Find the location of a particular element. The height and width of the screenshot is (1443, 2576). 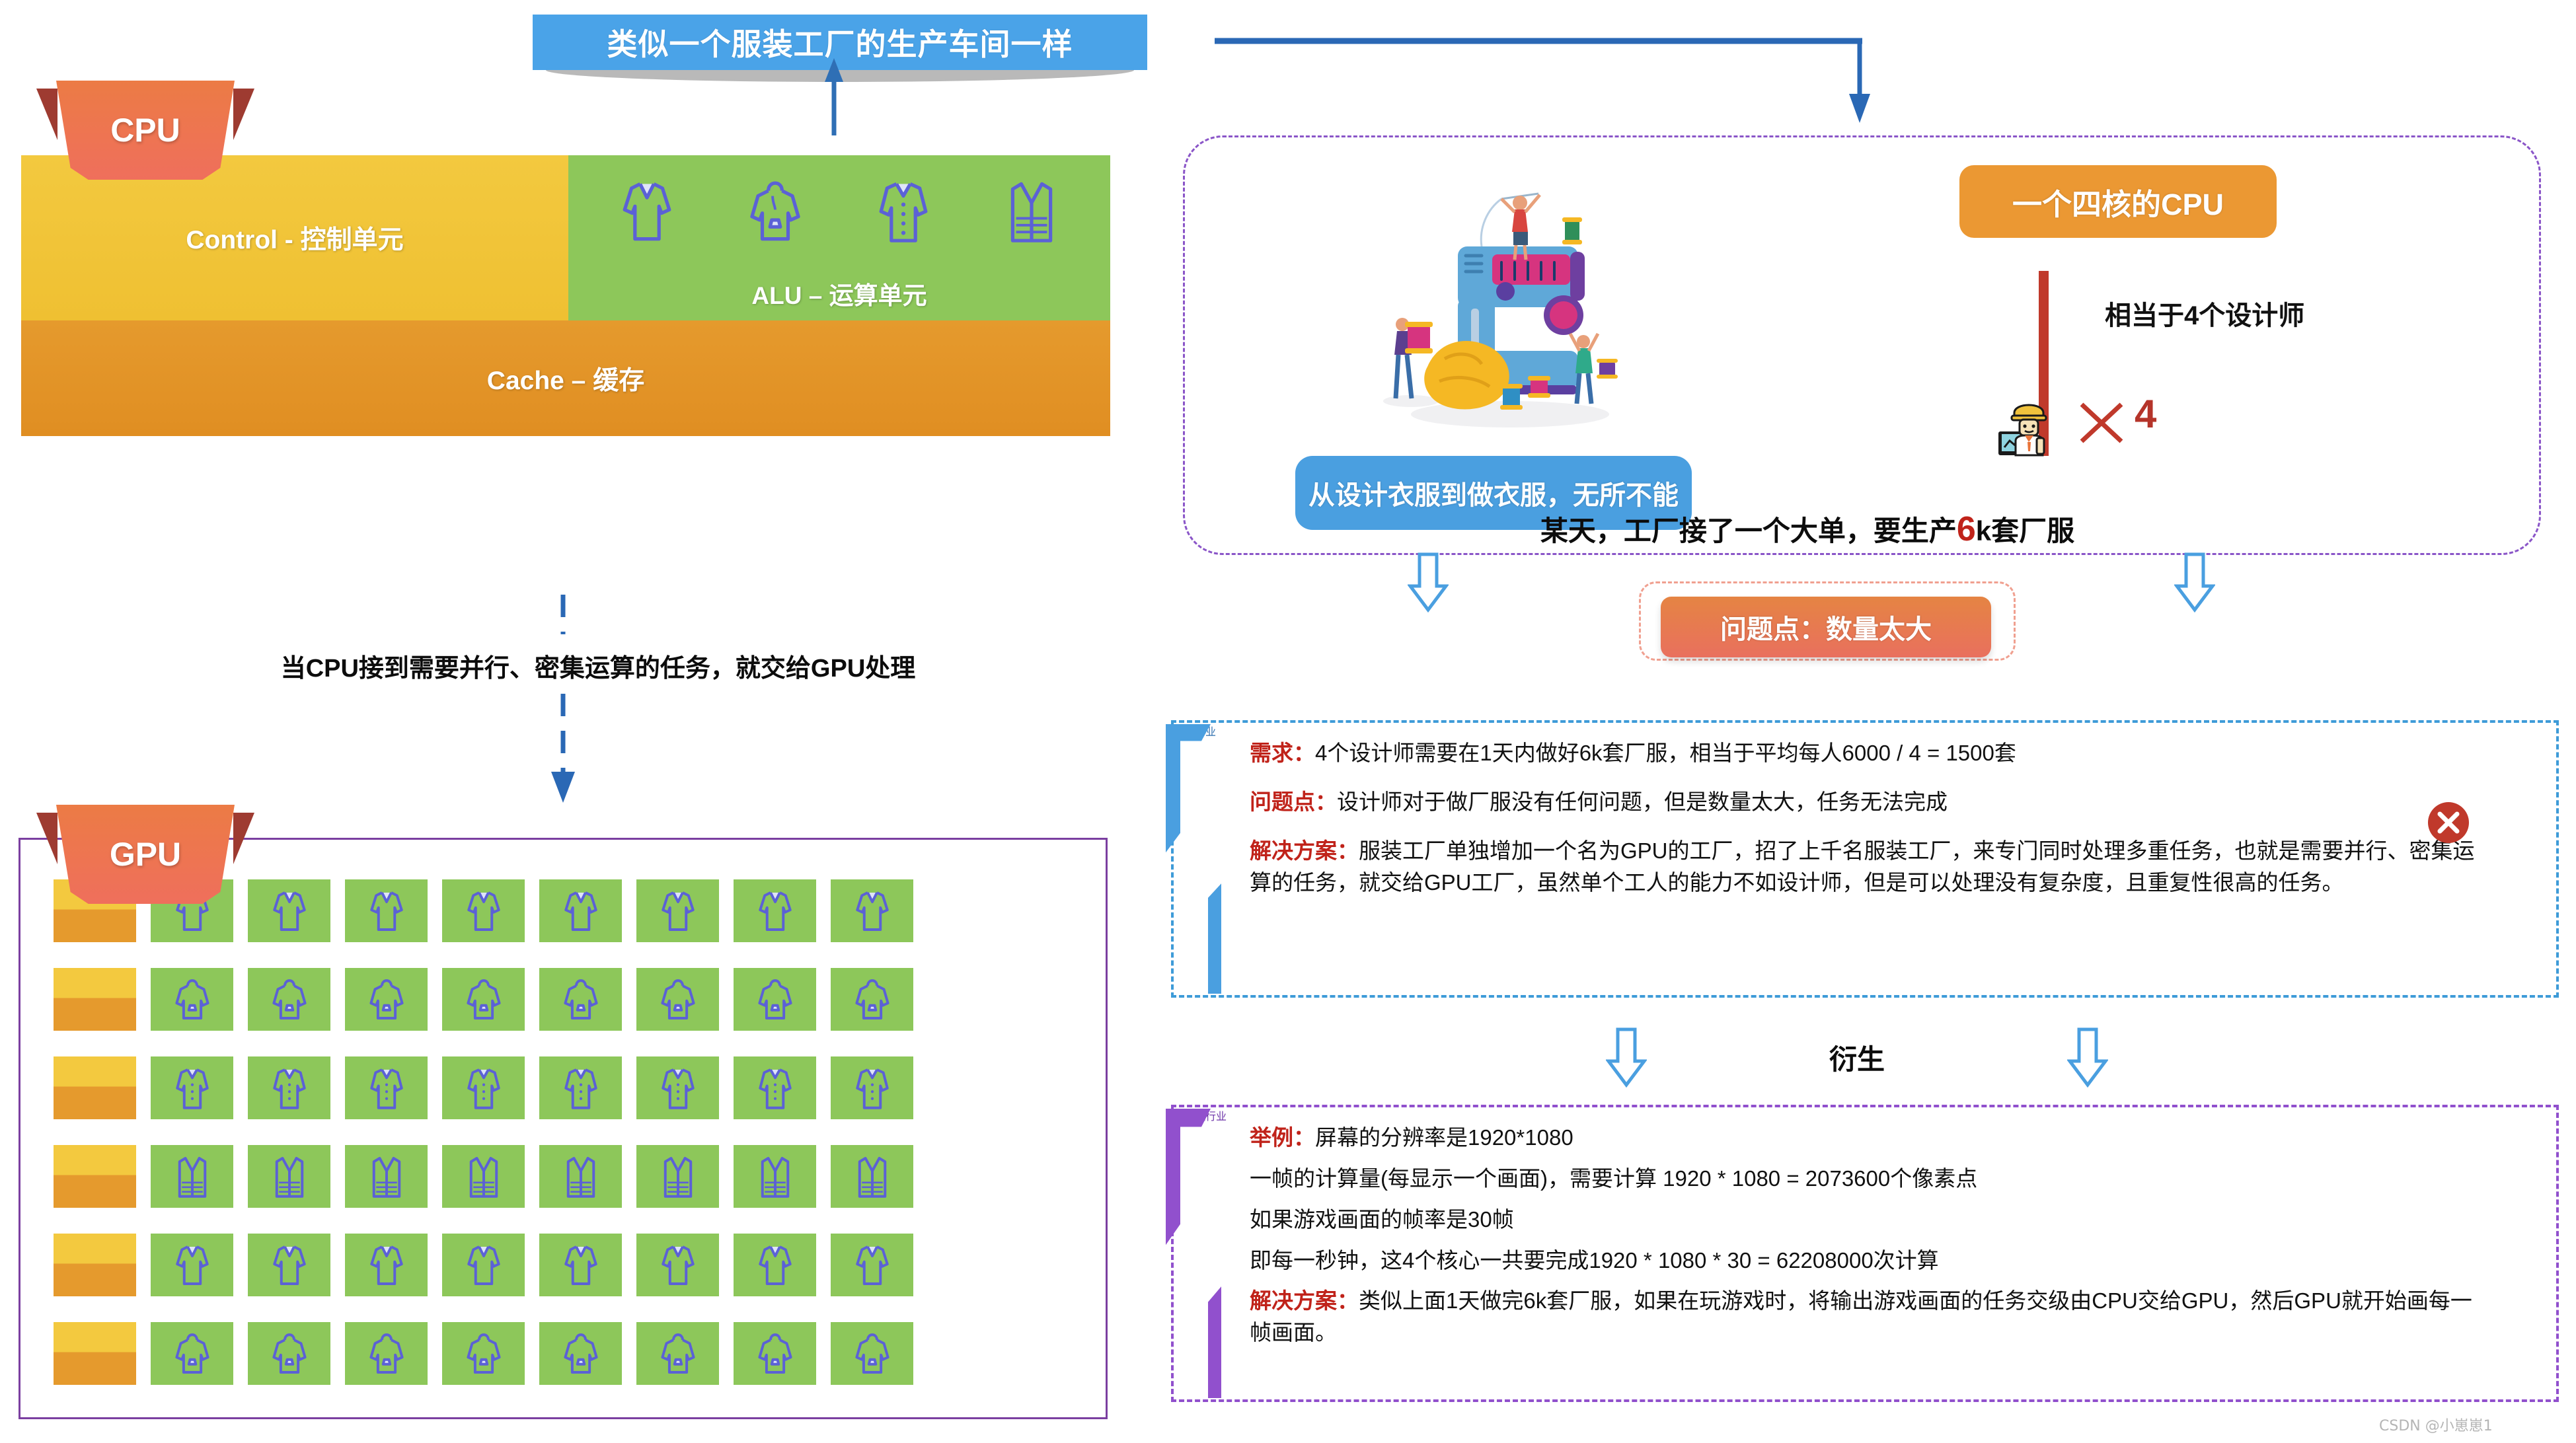

cpu-control-label: Control - 控制单元 is located at coordinates (295, 240).